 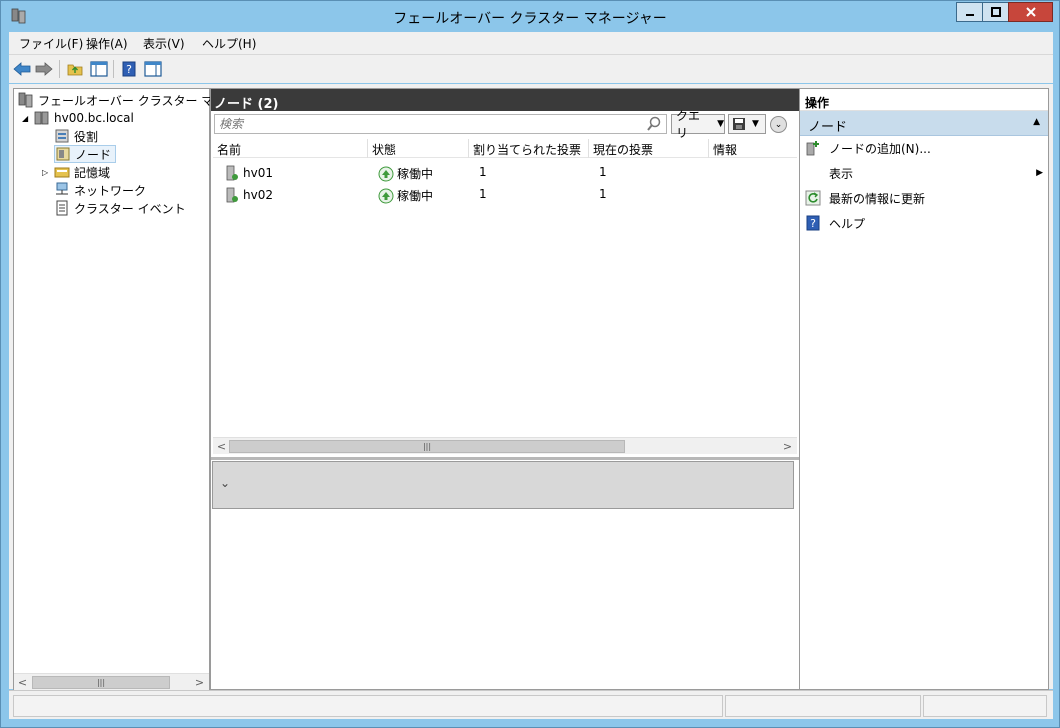 What do you see at coordinates (531, 68) in the screenshot?
I see `toolbar: ?` at bounding box center [531, 68].